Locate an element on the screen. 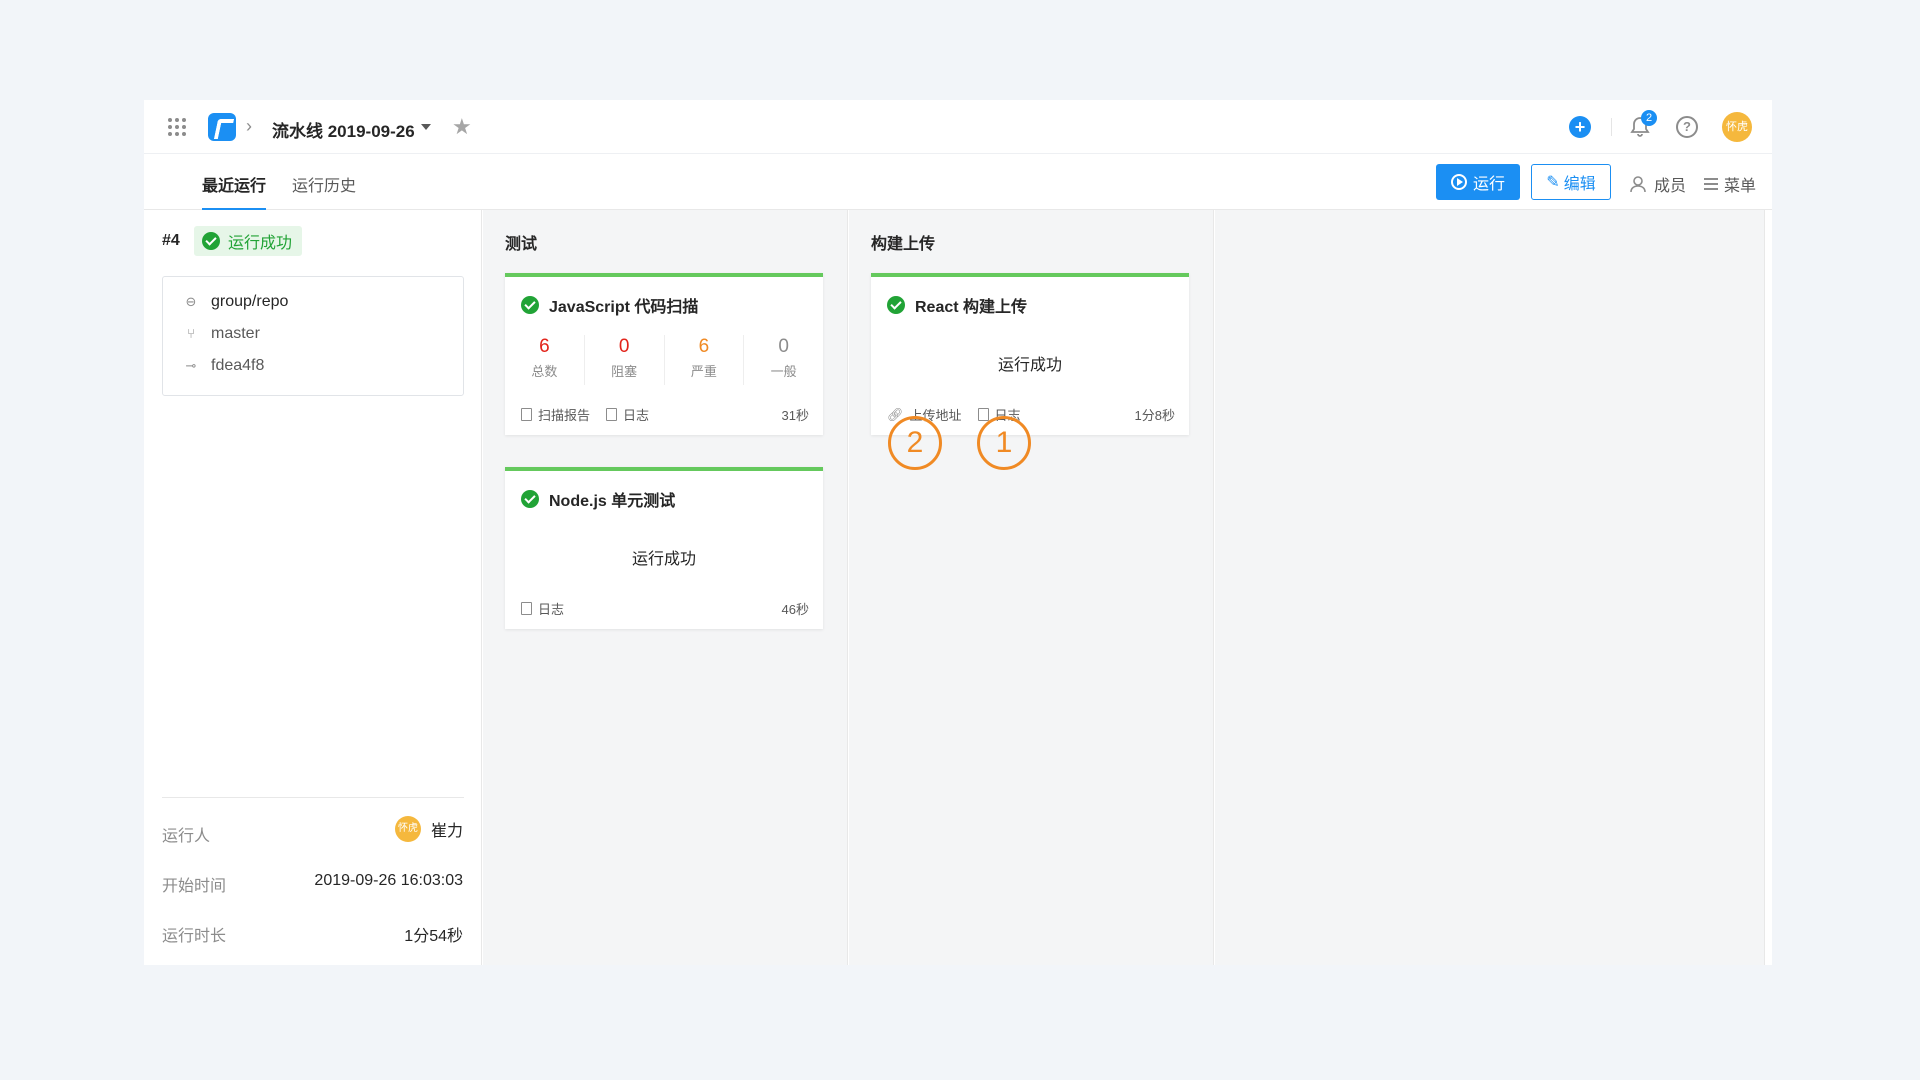  user-avatar: 怀虎 is located at coordinates (1737, 127).